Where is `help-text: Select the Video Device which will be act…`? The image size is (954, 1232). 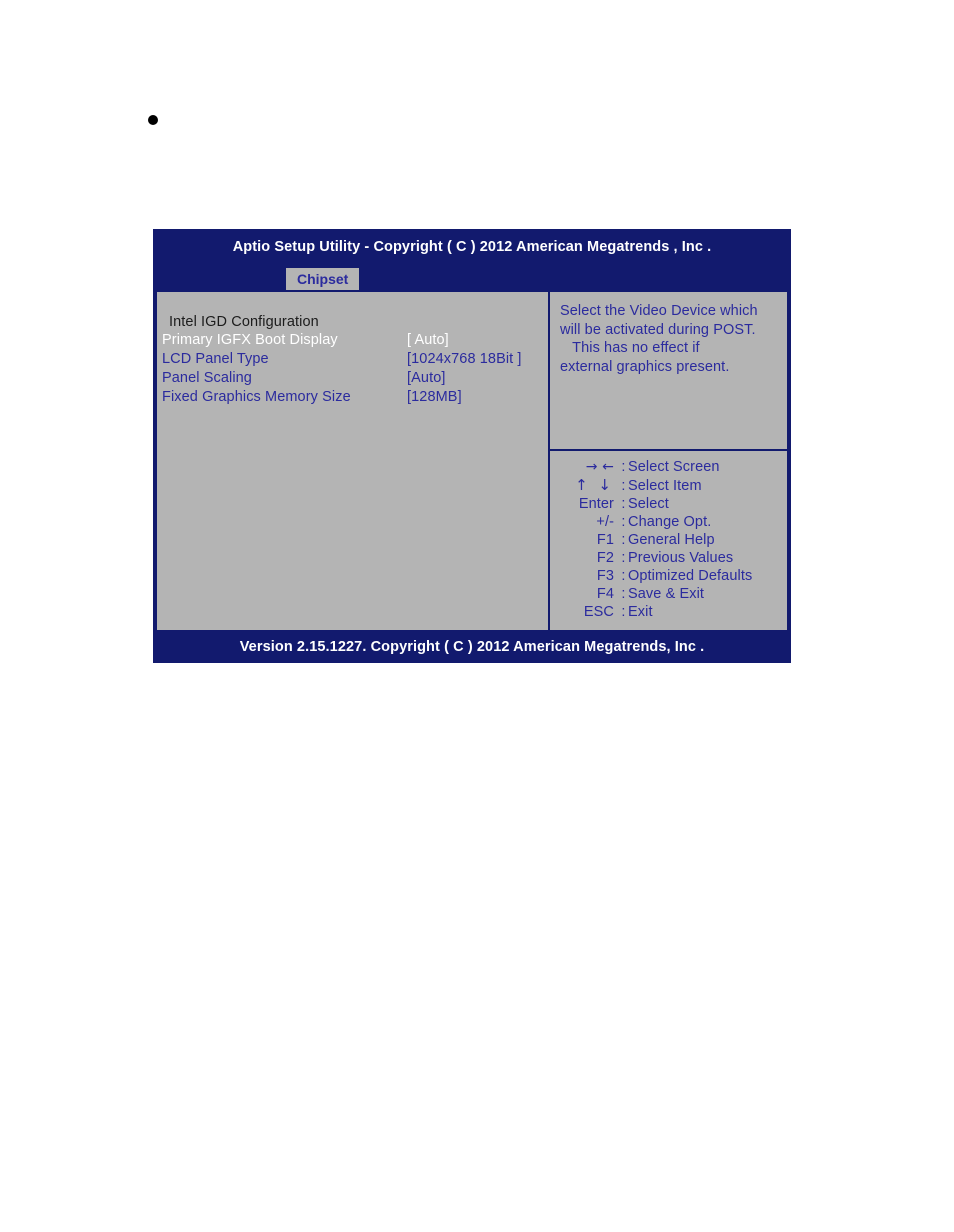
help-text: Select the Video Device which will be act… is located at coordinates (669, 339).